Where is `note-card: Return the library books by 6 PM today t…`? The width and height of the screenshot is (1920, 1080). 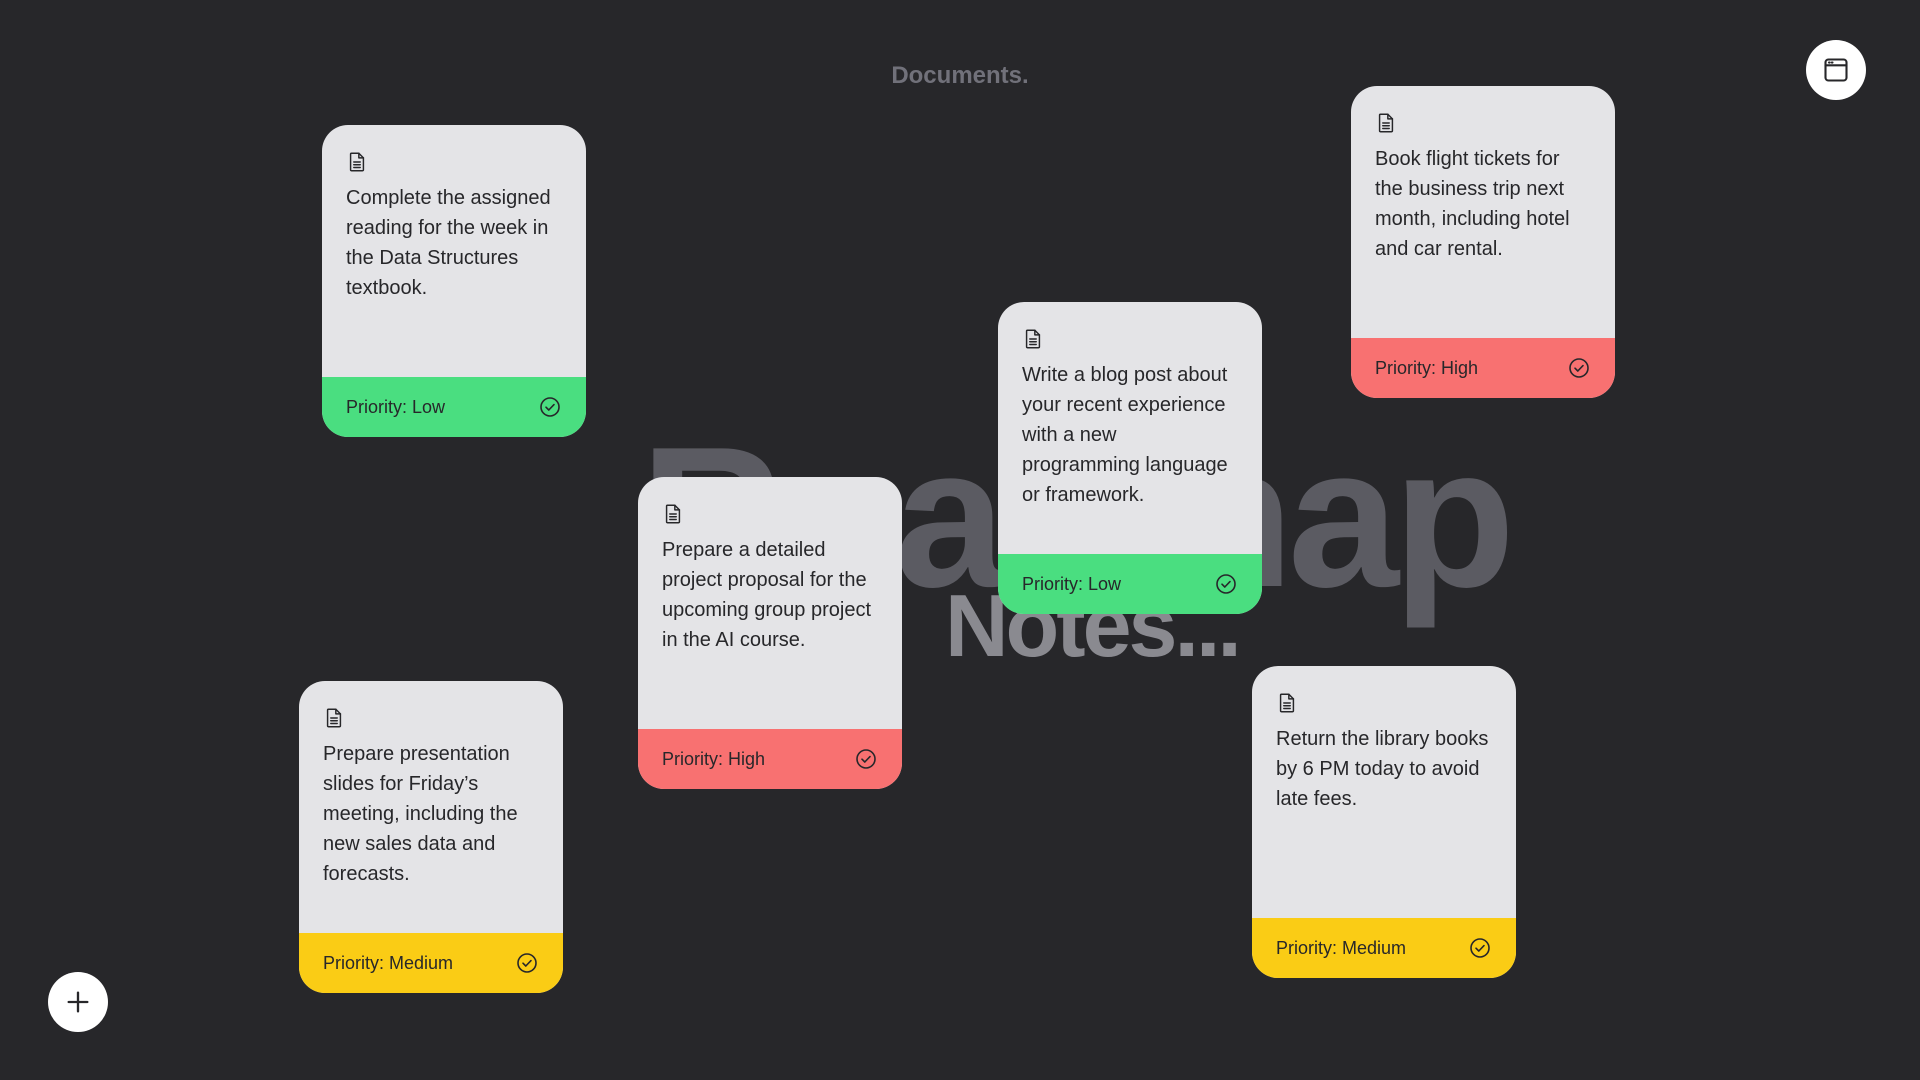 note-card: Return the library books by 6 PM today t… is located at coordinates (1384, 822).